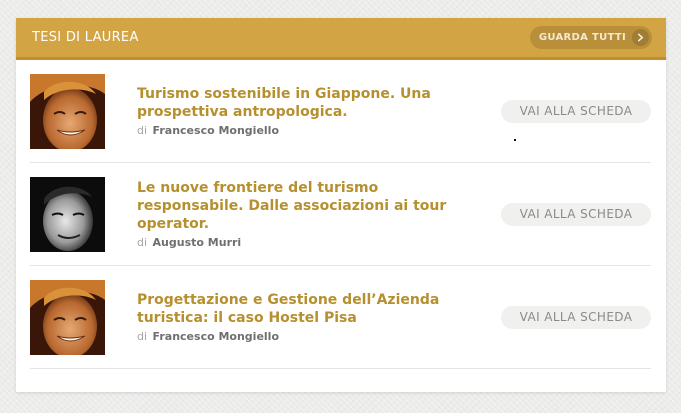 The width and height of the screenshot is (681, 413). I want to click on panel-header: TESI DI LAUREA GUARDA TUTTI, so click(341, 39).